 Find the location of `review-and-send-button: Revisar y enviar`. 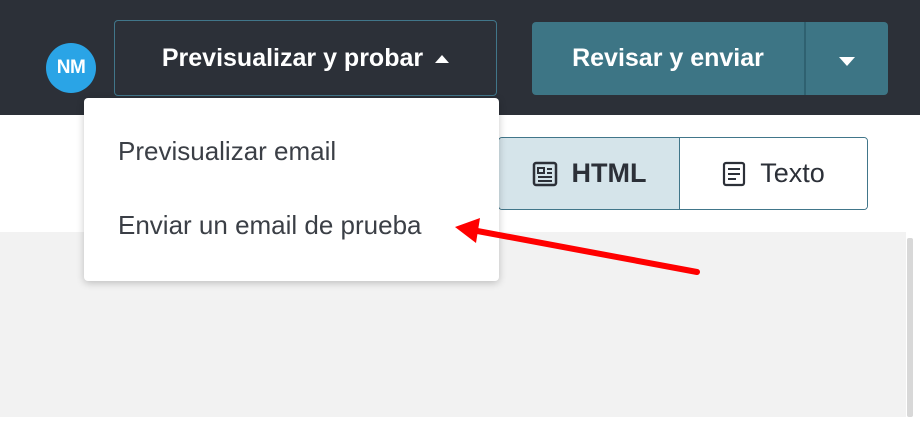

review-and-send-button: Revisar y enviar is located at coordinates (668, 58).